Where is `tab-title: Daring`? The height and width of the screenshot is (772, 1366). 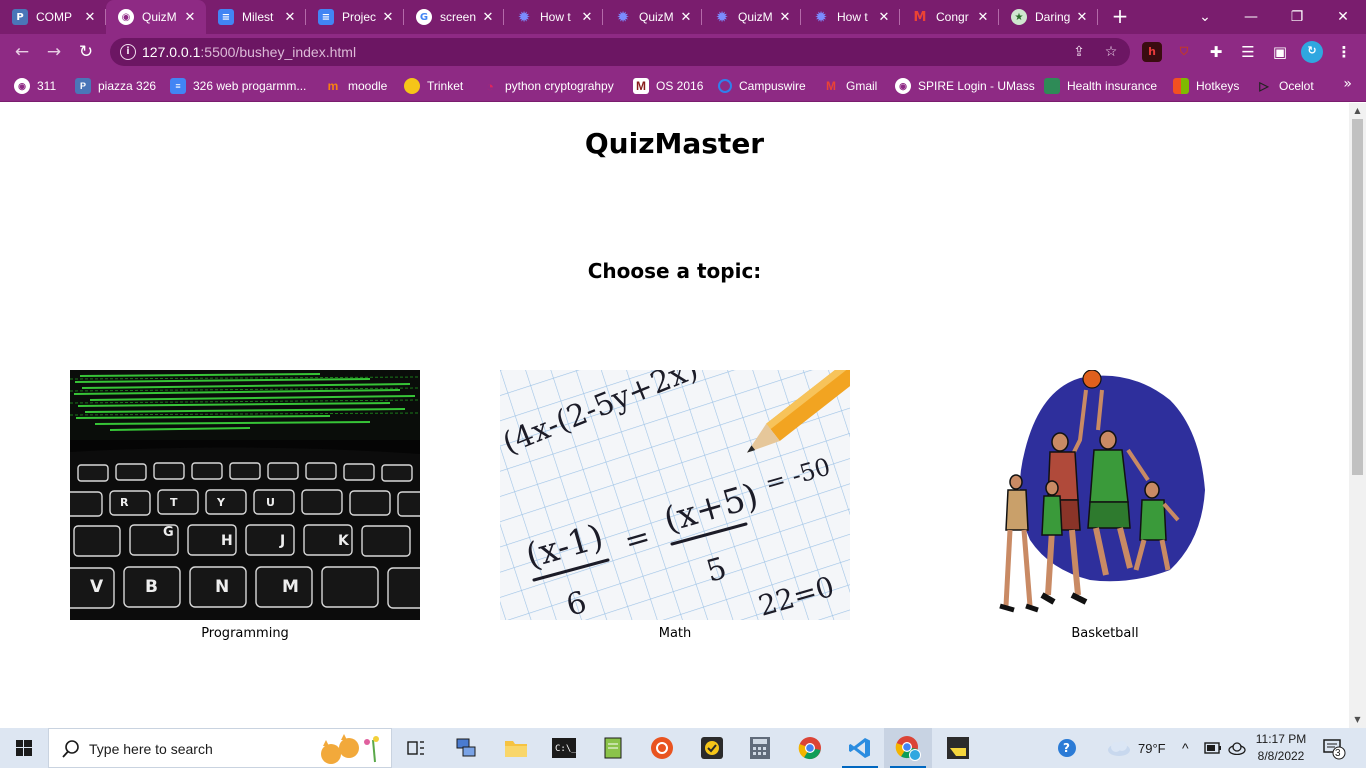
tab-title: Daring is located at coordinates (1053, 17).